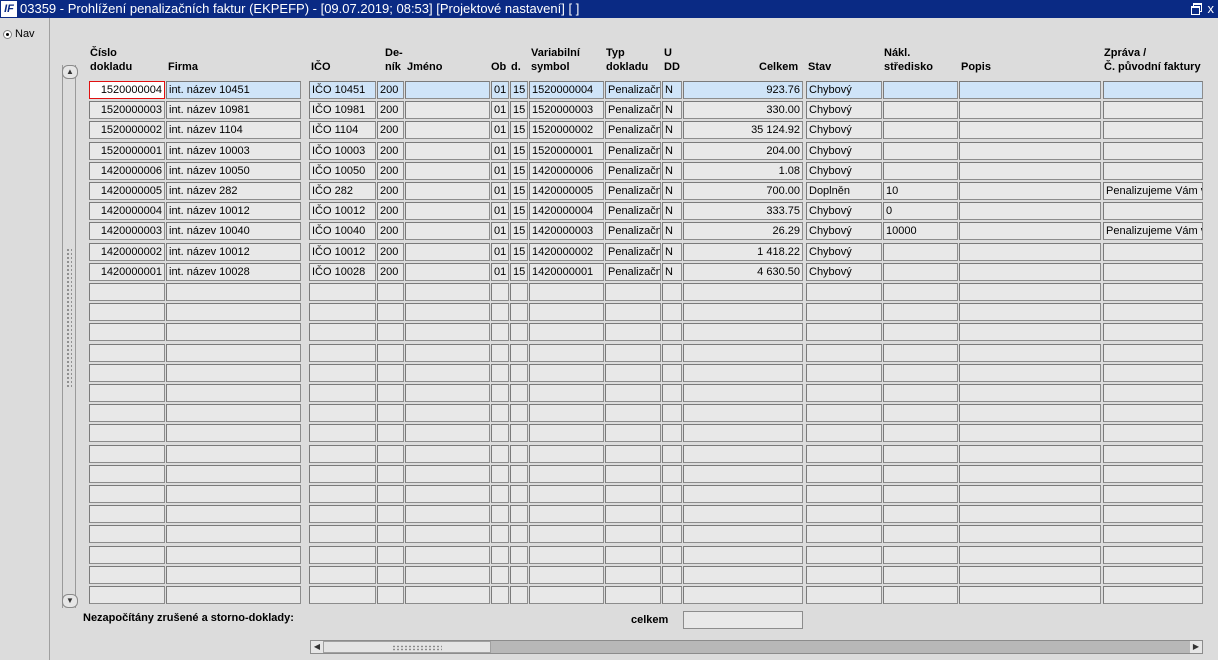 This screenshot has width=1218, height=660. I want to click on cell-ico: IČO 10012, so click(342, 211).